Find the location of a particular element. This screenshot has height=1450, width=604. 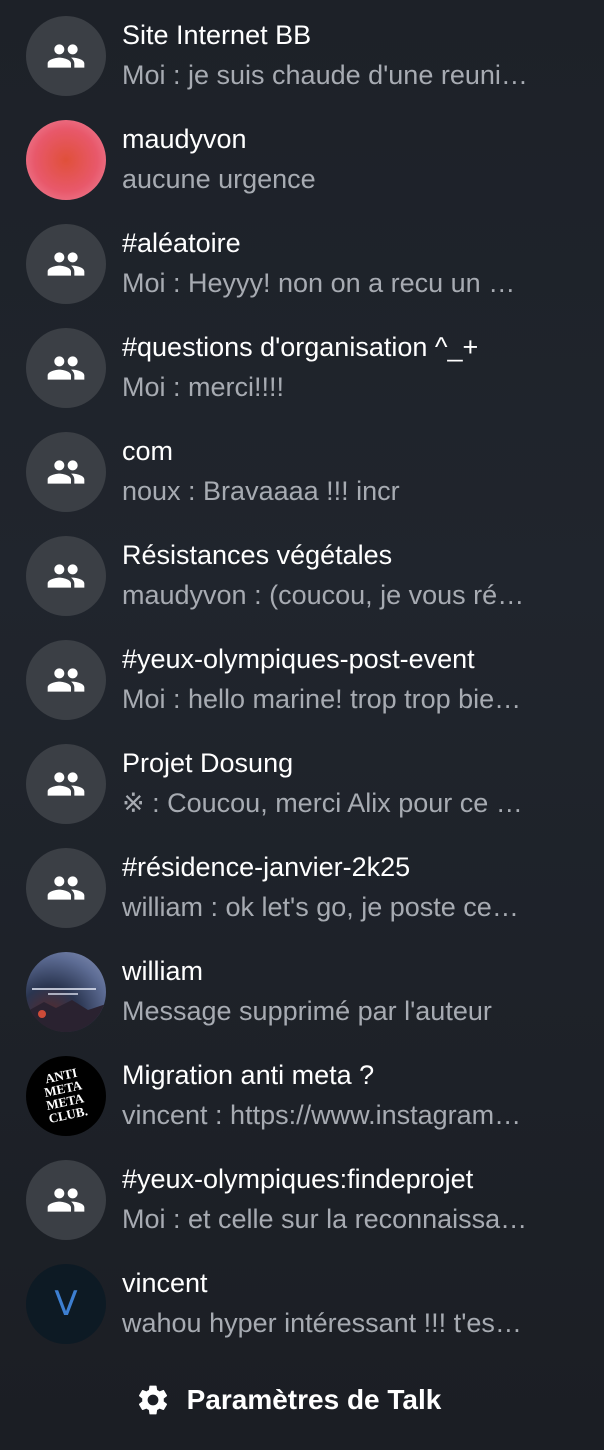

conversation-item: william Message supprimé par l'auteur is located at coordinates (302, 1002).